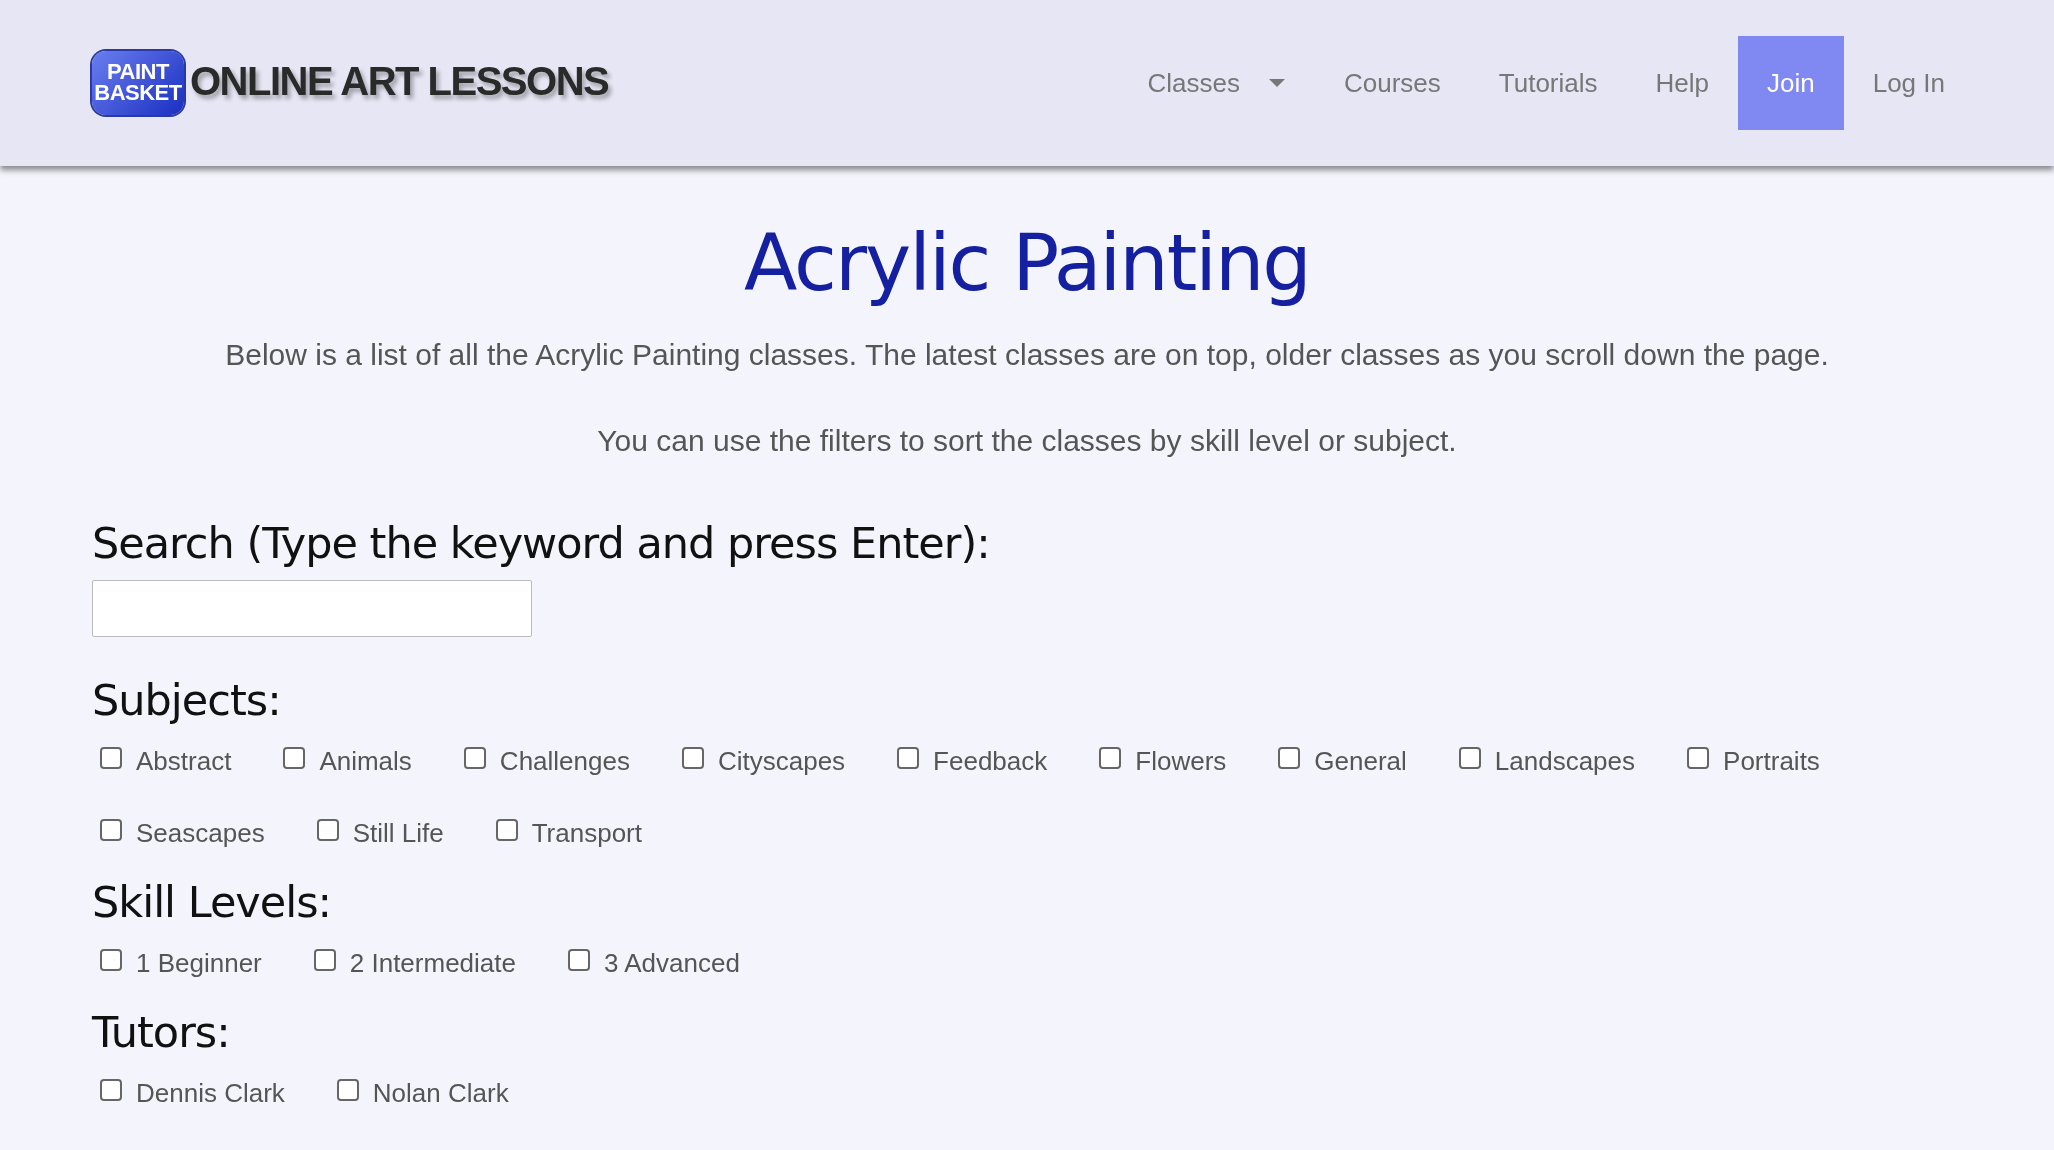 This screenshot has height=1150, width=2054. I want to click on nav-link: Courses, so click(1392, 83).